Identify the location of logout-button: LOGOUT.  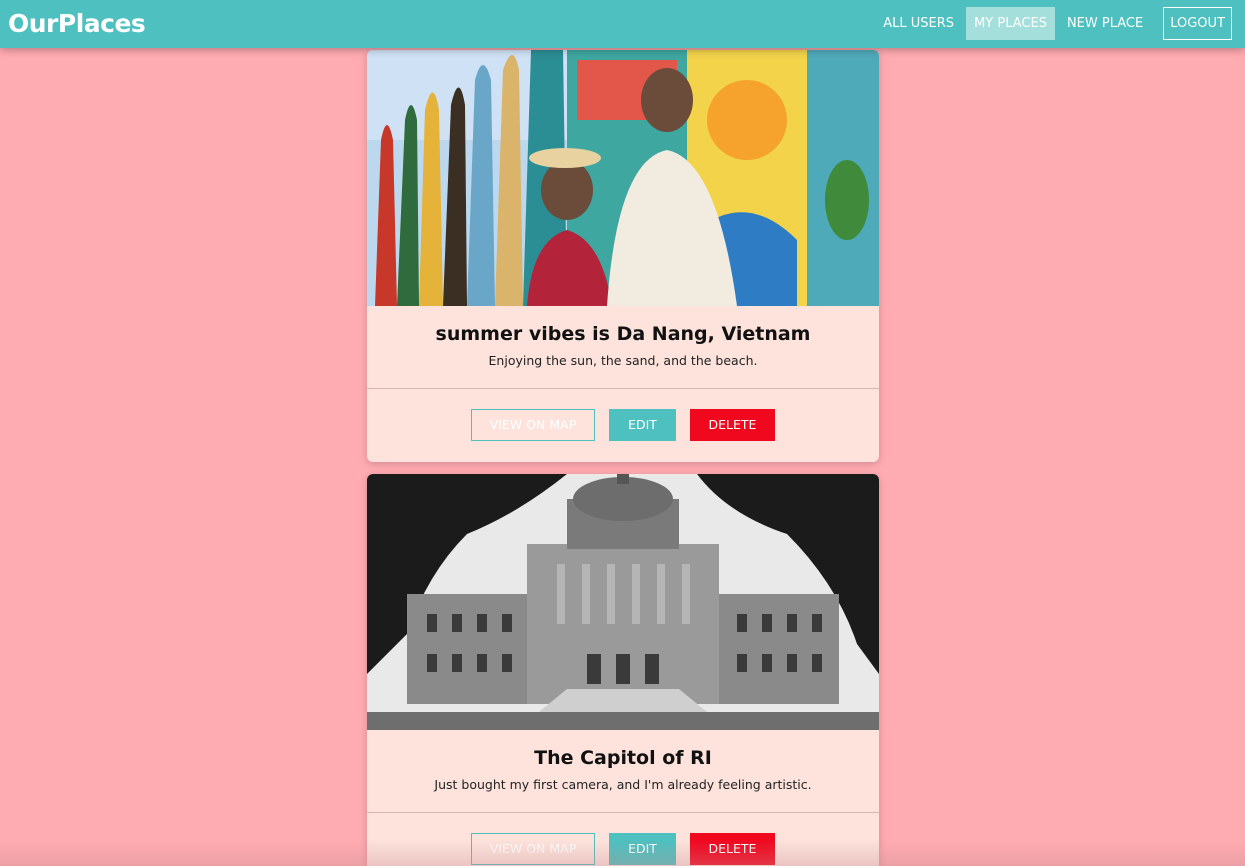
(1197, 23).